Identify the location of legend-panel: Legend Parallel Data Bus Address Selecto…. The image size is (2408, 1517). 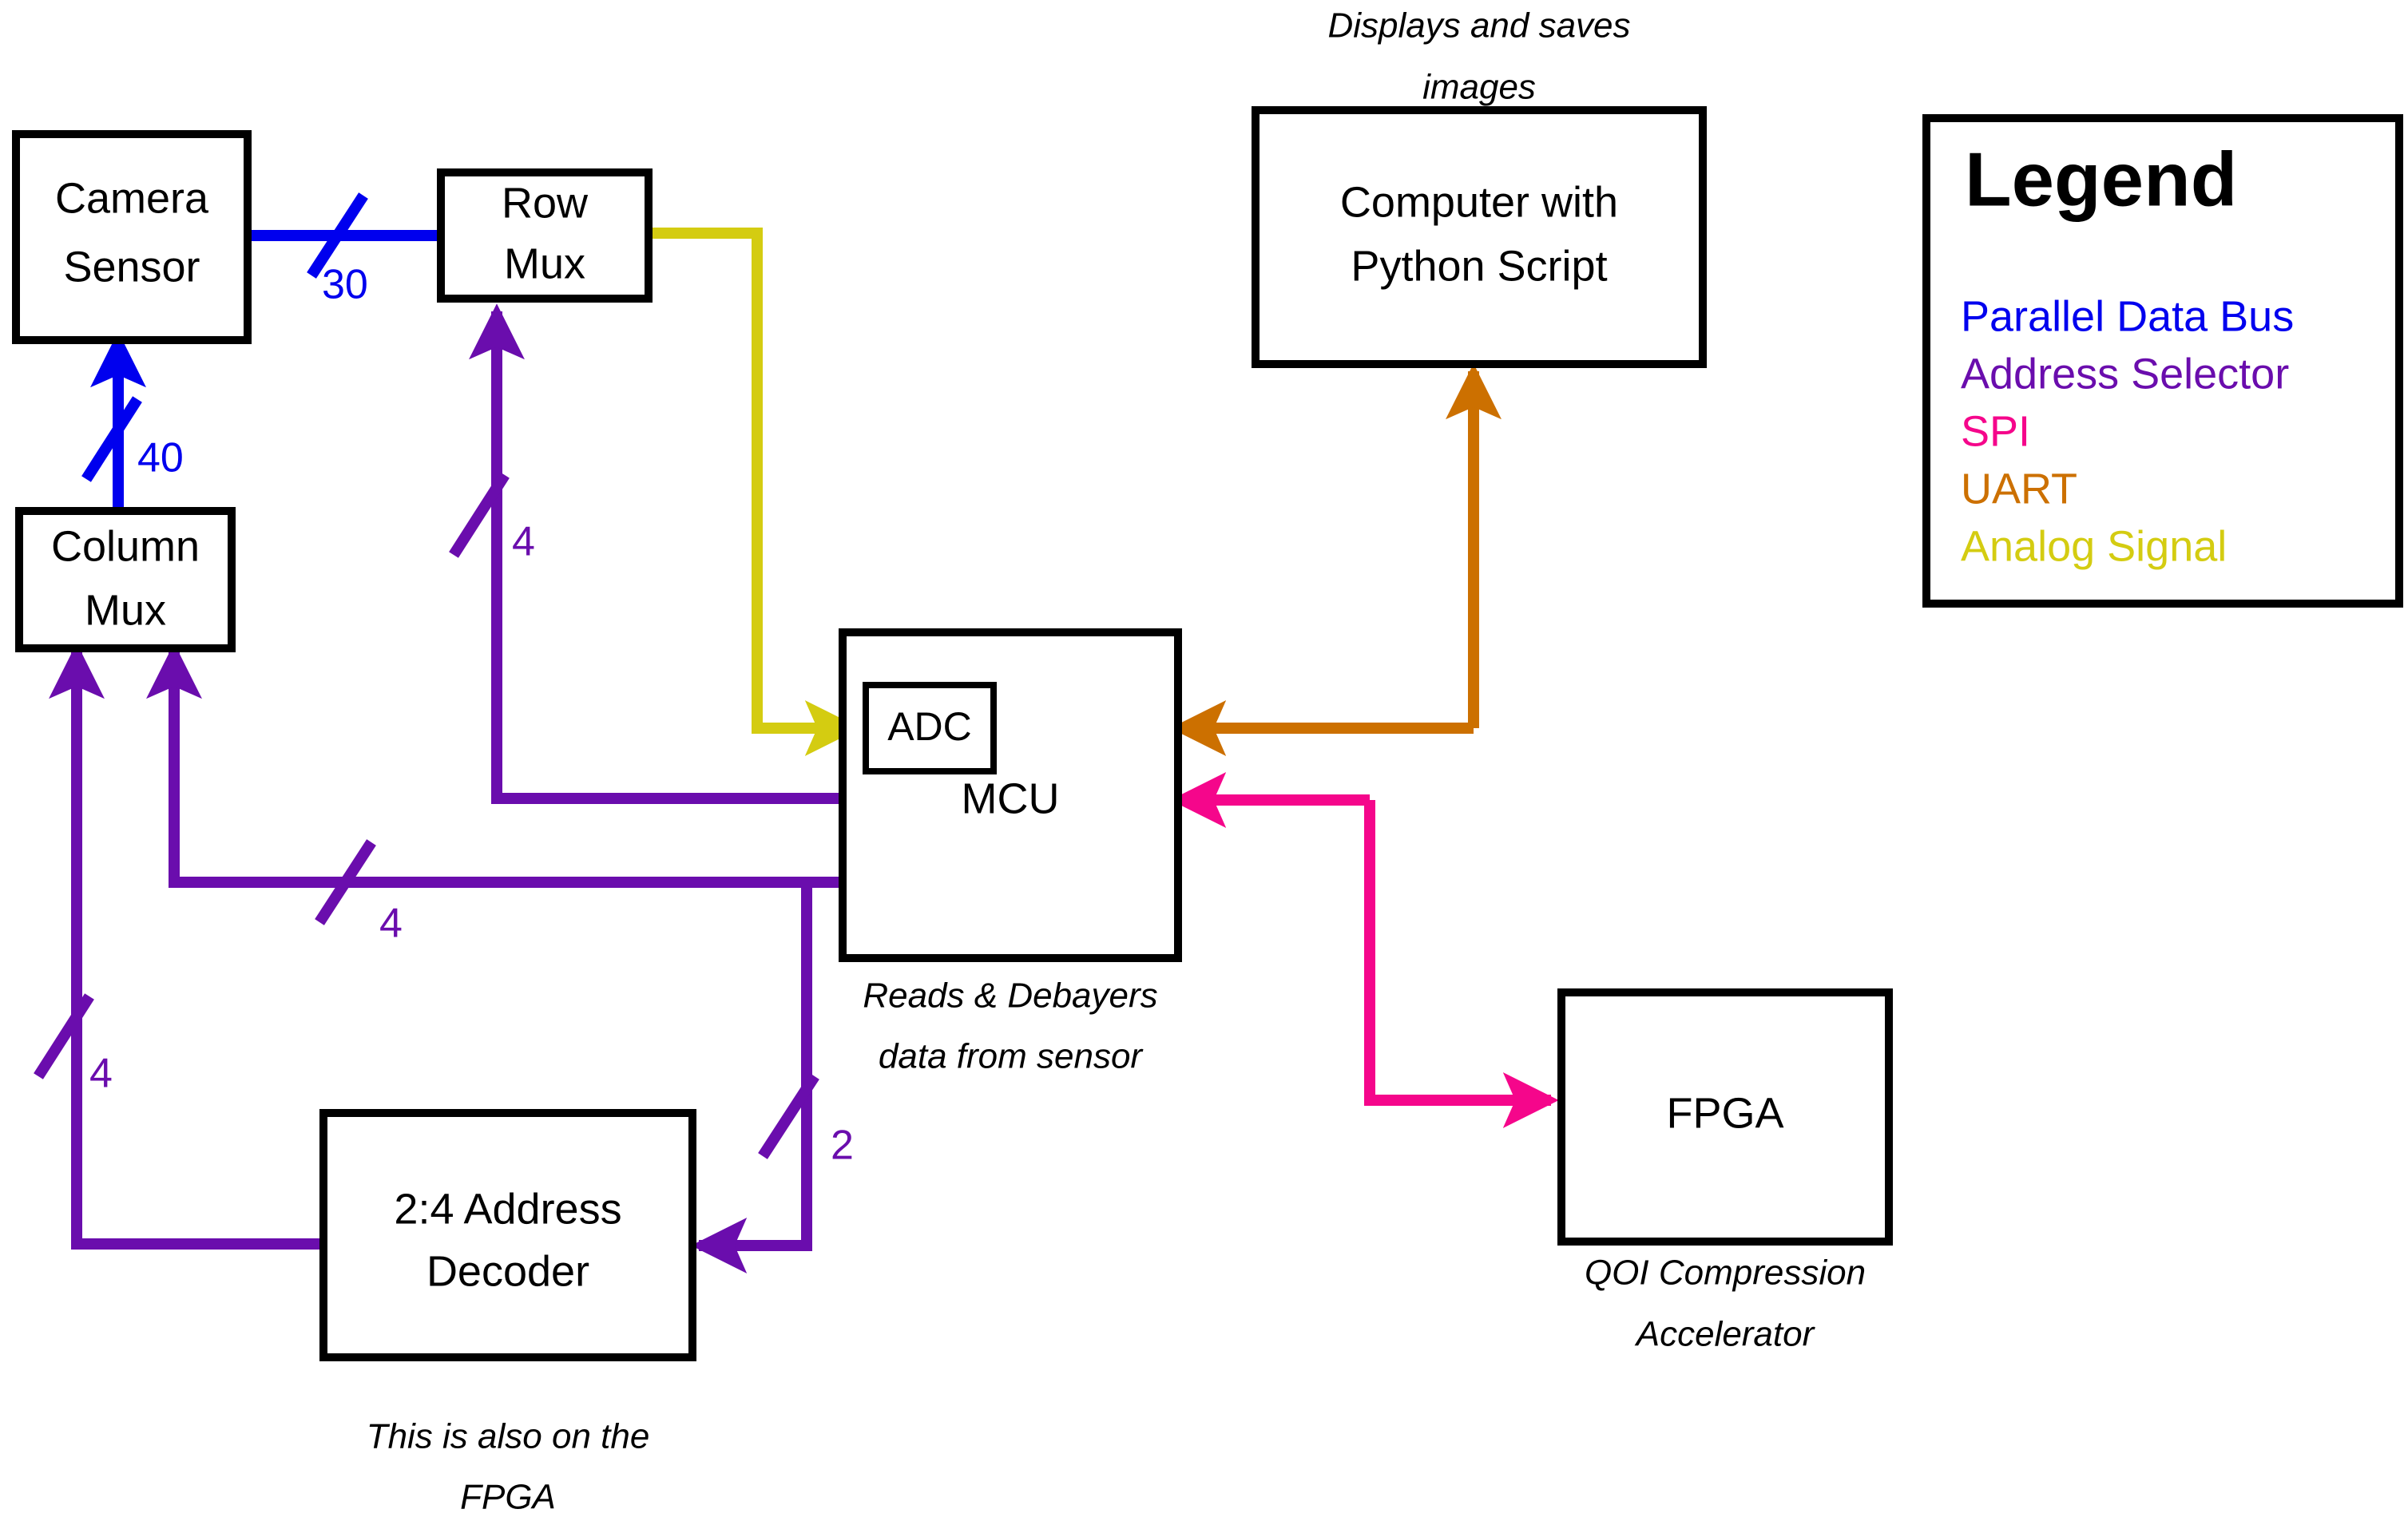
(2162, 361).